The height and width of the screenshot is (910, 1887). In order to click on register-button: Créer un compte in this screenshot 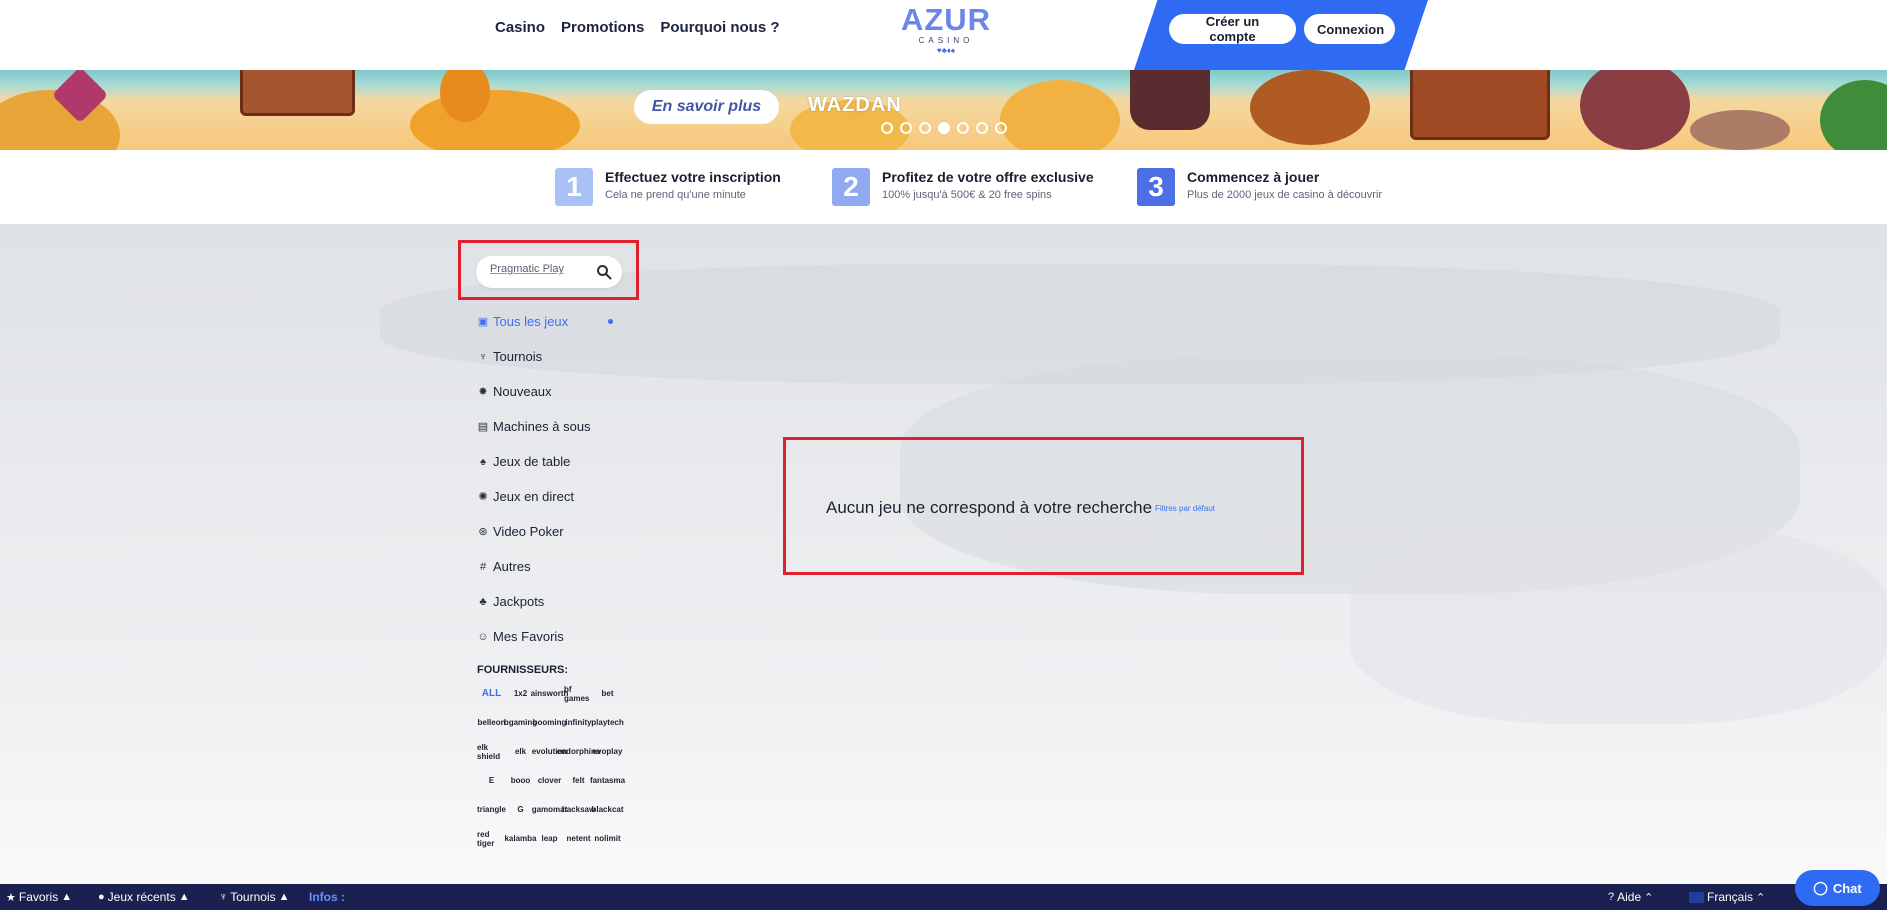, I will do `click(1232, 29)`.